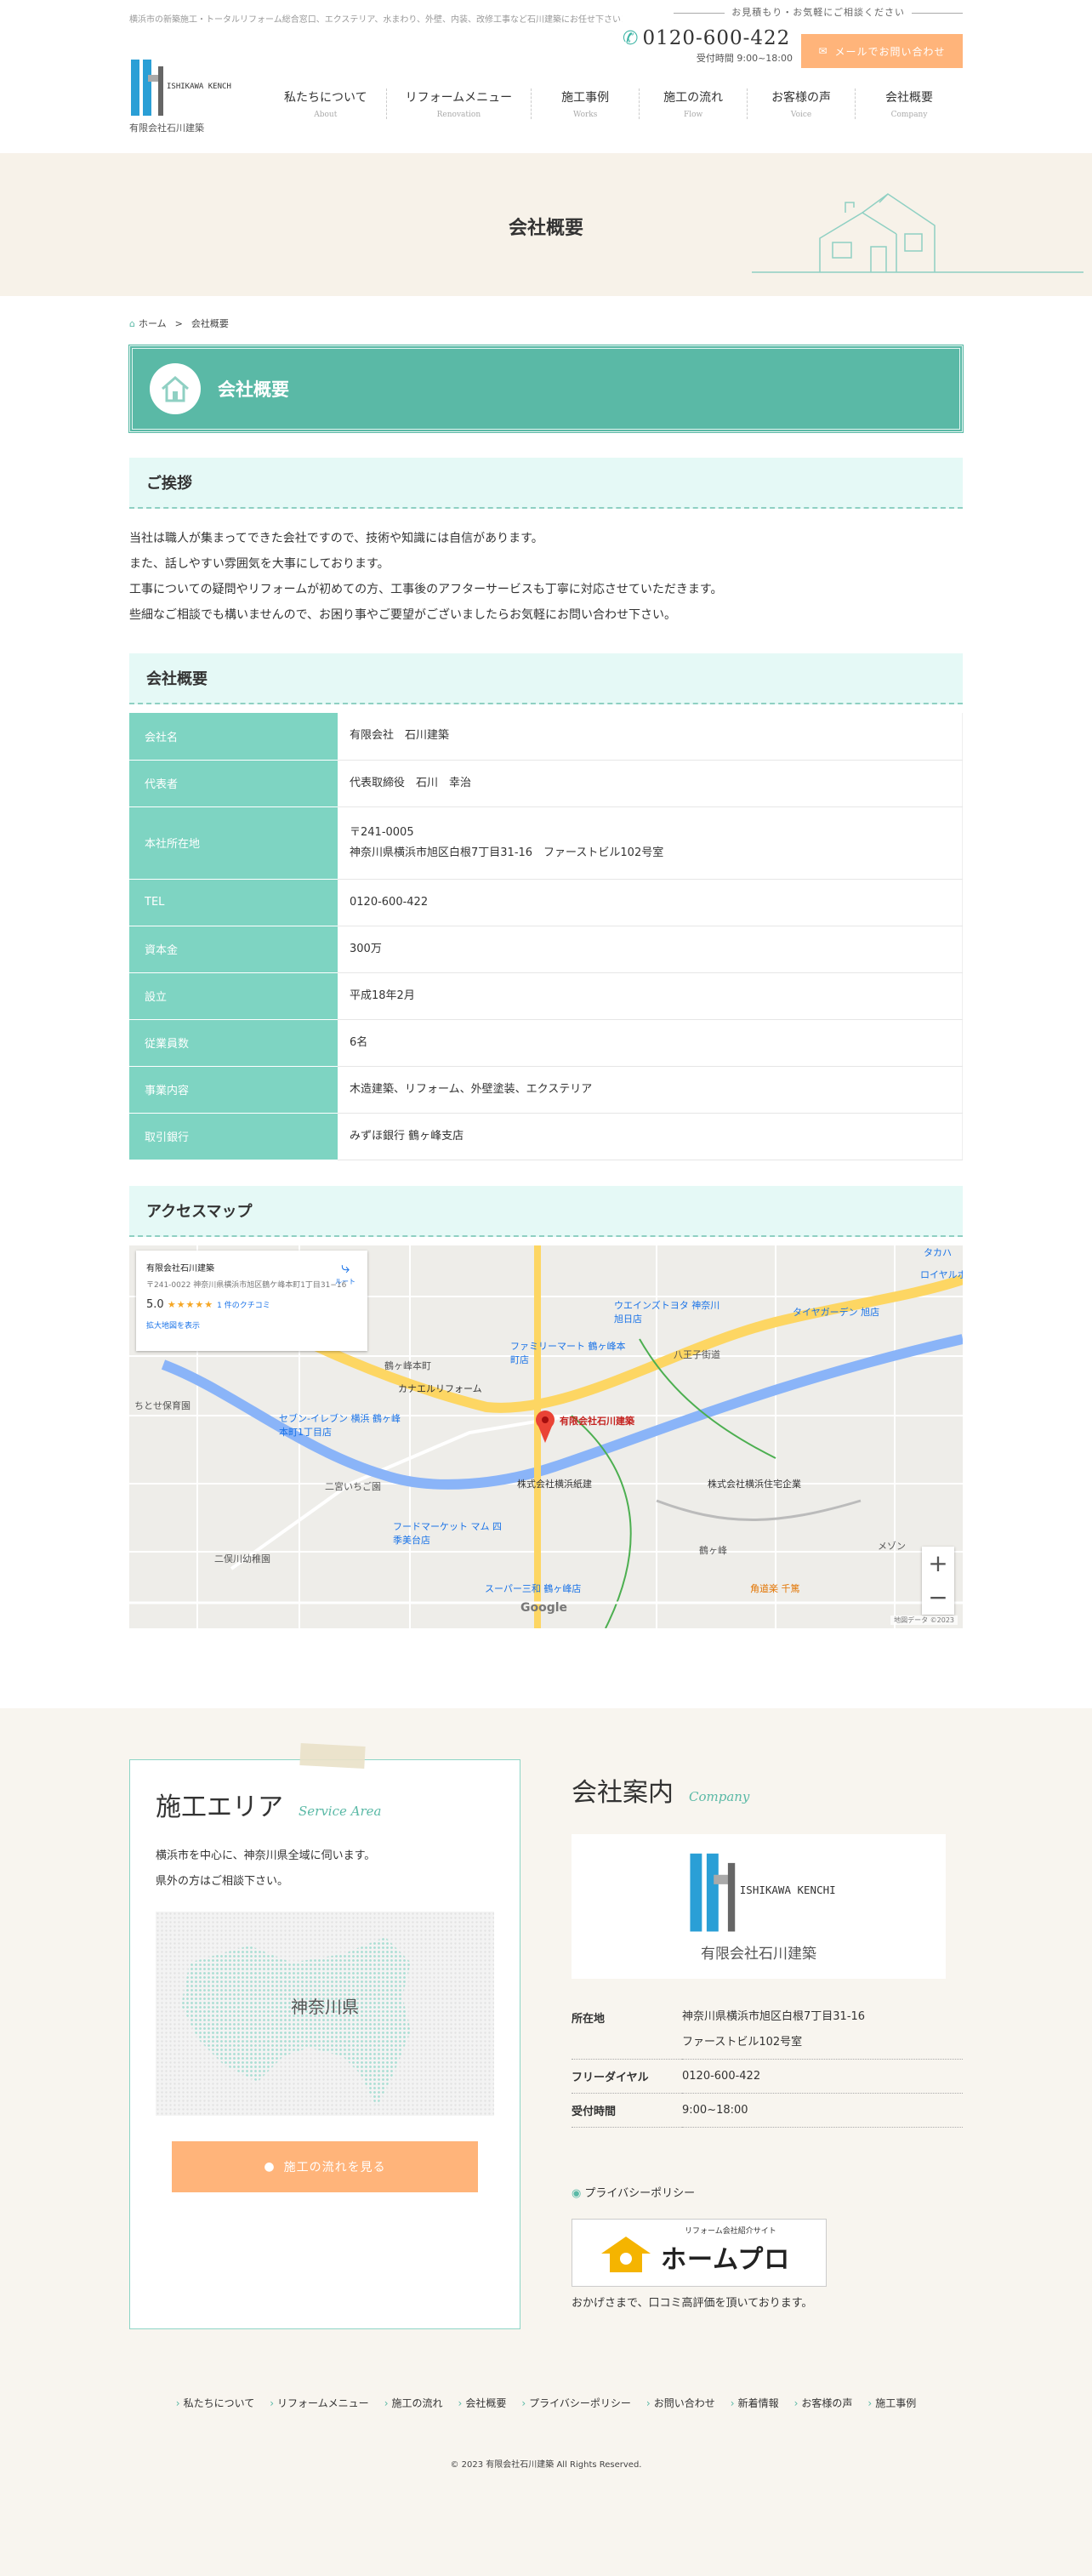 Image resolution: width=1092 pixels, height=2576 pixels. Describe the element at coordinates (546, 950) in the screenshot. I see `table-row: 資本金 300万` at that location.